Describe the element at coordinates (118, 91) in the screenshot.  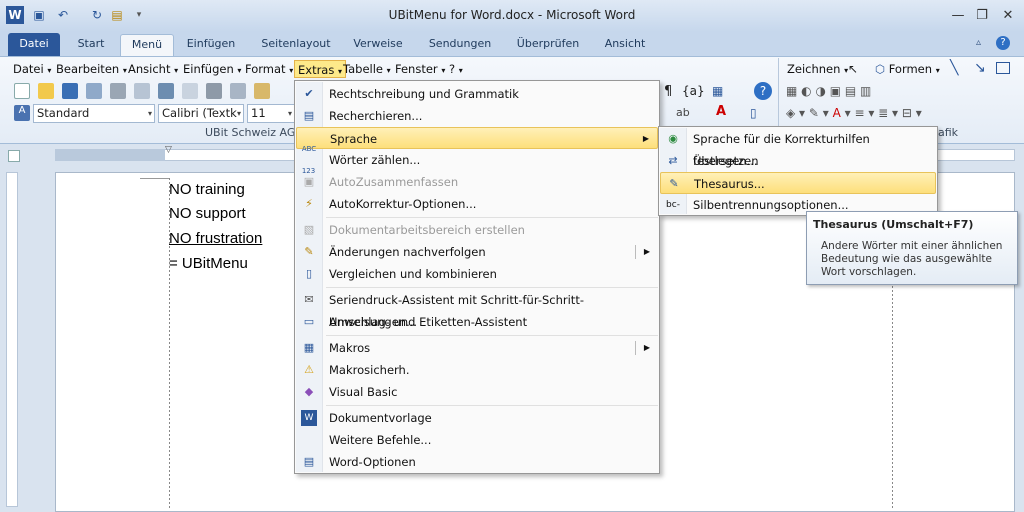
I see `print-icon` at that location.